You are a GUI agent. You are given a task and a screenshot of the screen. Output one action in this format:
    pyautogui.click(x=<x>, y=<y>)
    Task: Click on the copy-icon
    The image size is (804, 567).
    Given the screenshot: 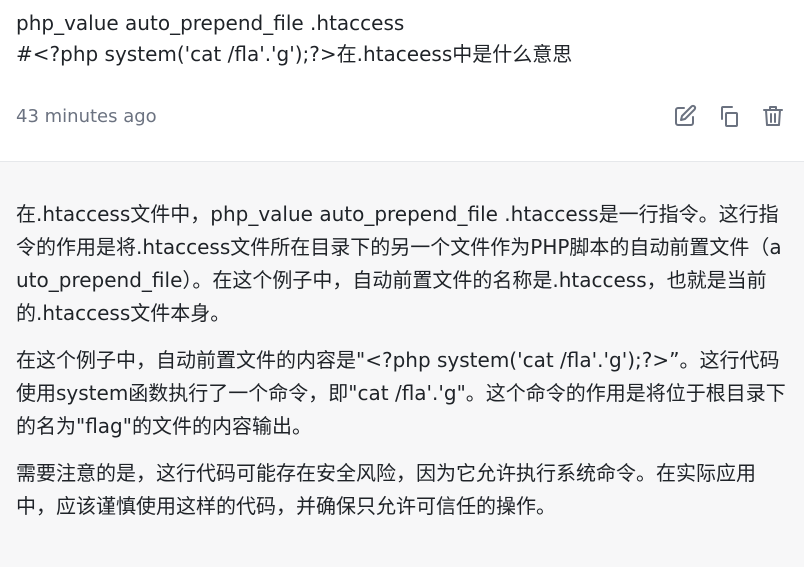 What is the action you would take?
    pyautogui.click(x=729, y=116)
    